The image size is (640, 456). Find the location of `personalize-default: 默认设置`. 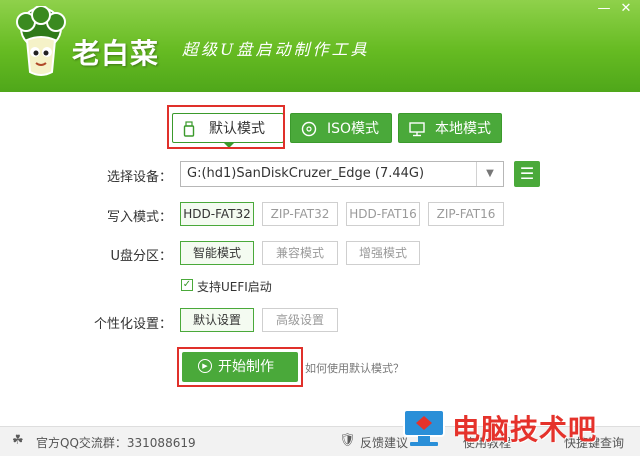

personalize-default: 默认设置 is located at coordinates (217, 320).